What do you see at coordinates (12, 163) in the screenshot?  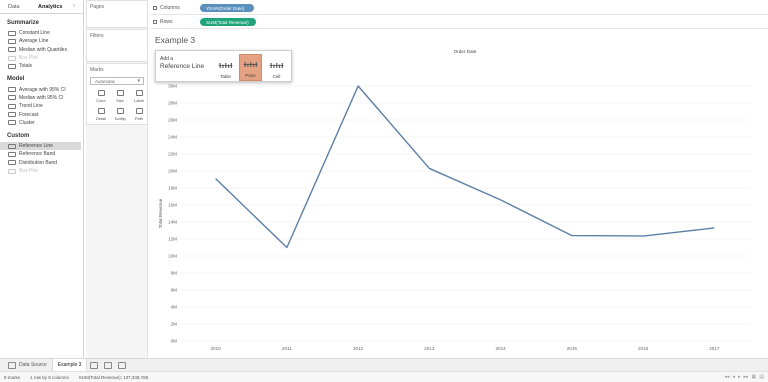 I see `distribution-band-icon` at bounding box center [12, 163].